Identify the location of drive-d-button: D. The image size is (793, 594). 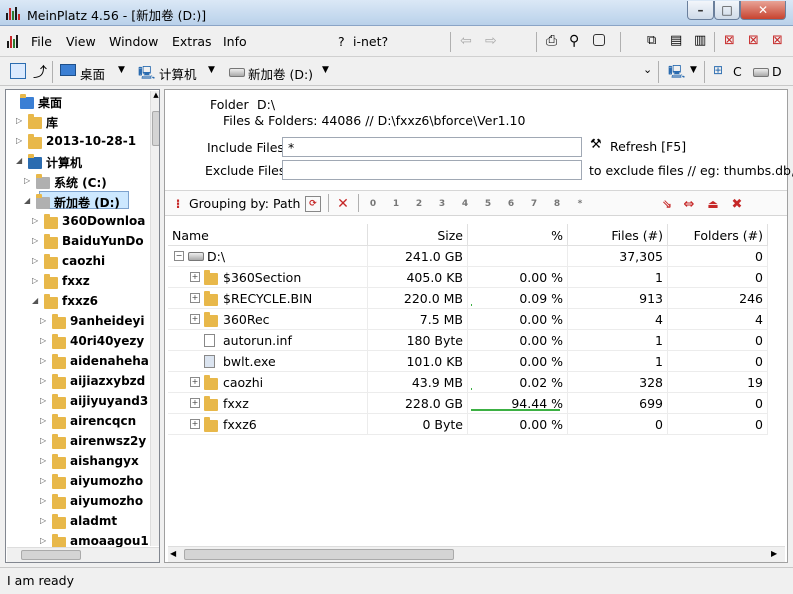
(777, 71).